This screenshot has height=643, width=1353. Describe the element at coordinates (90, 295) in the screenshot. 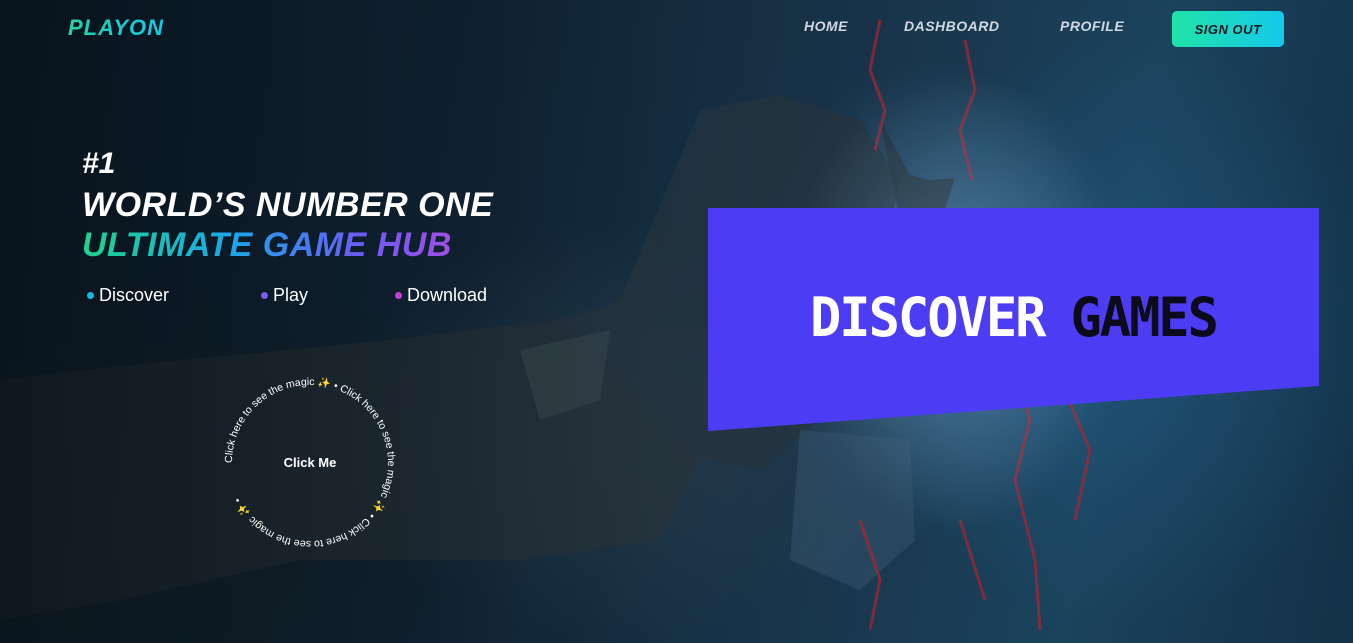

I see `discover-dot-icon` at that location.